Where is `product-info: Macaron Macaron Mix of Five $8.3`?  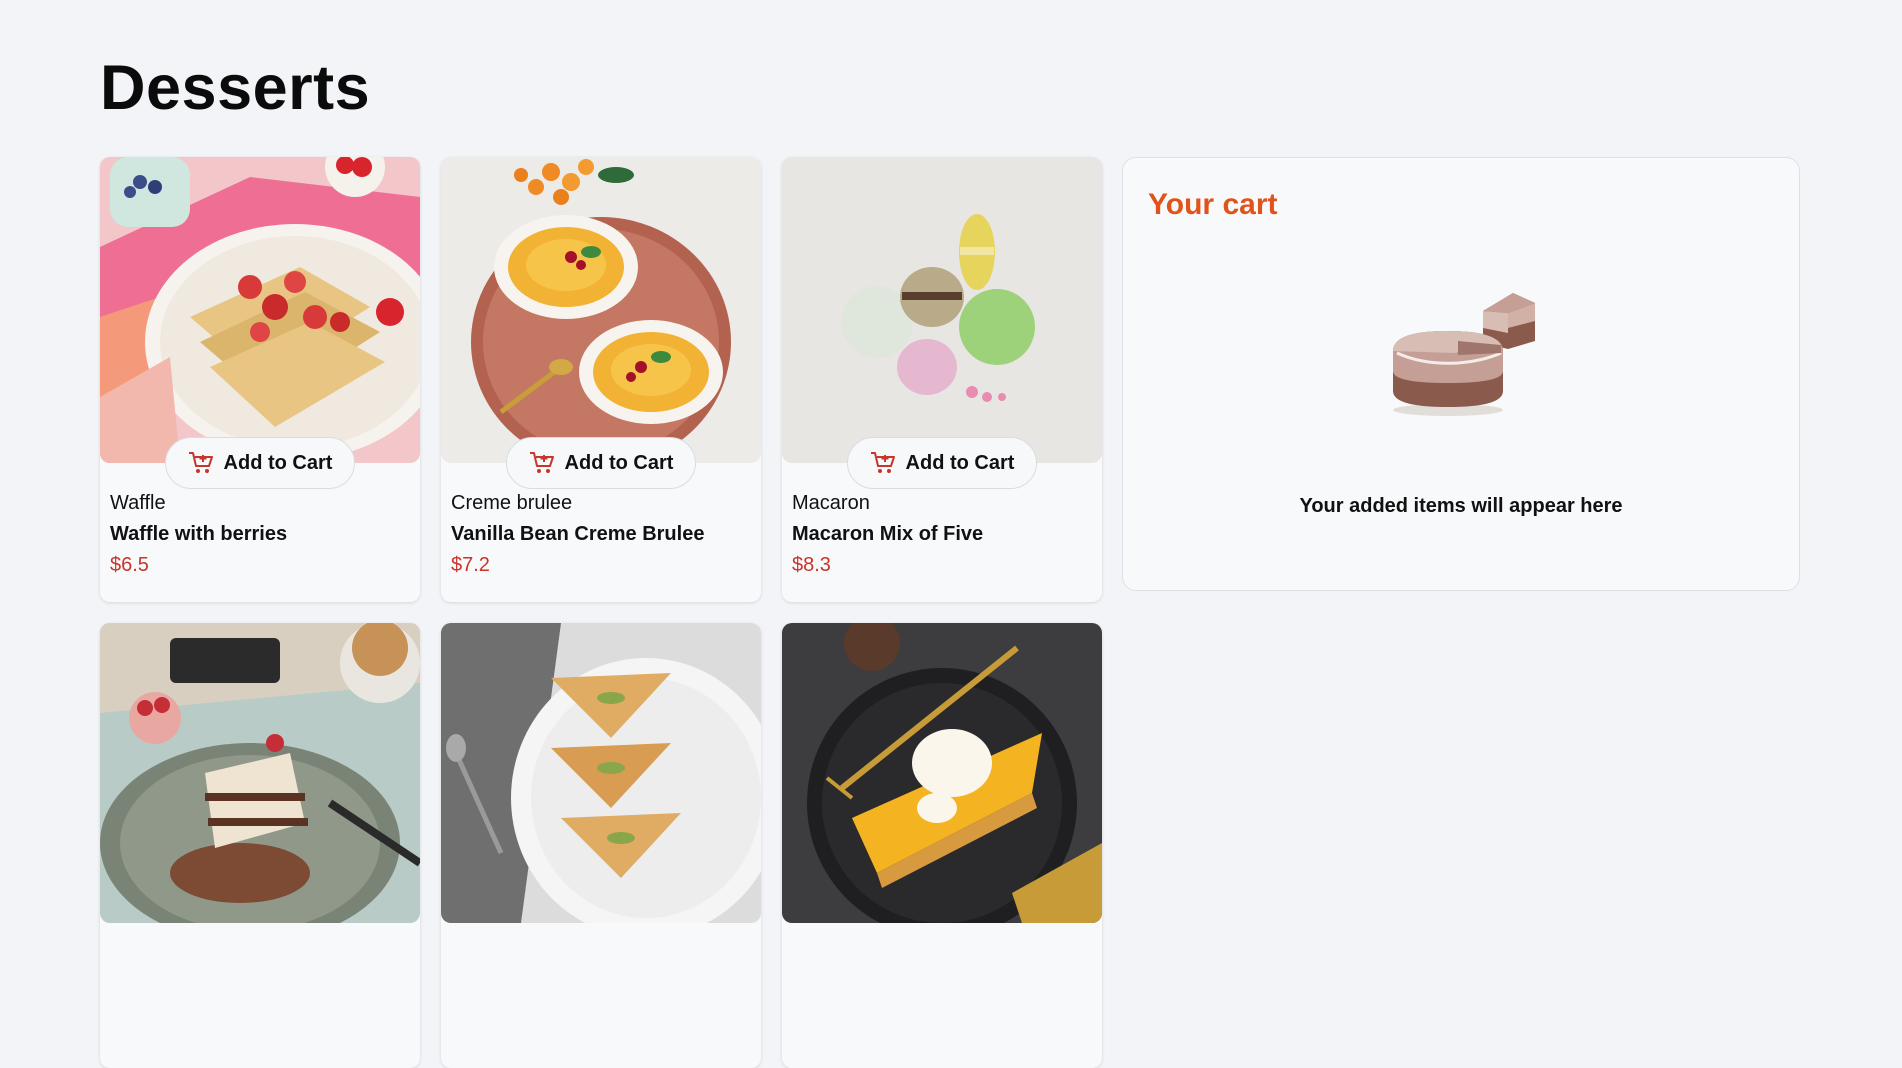 product-info: Macaron Macaron Mix of Five $8.3 is located at coordinates (887, 534).